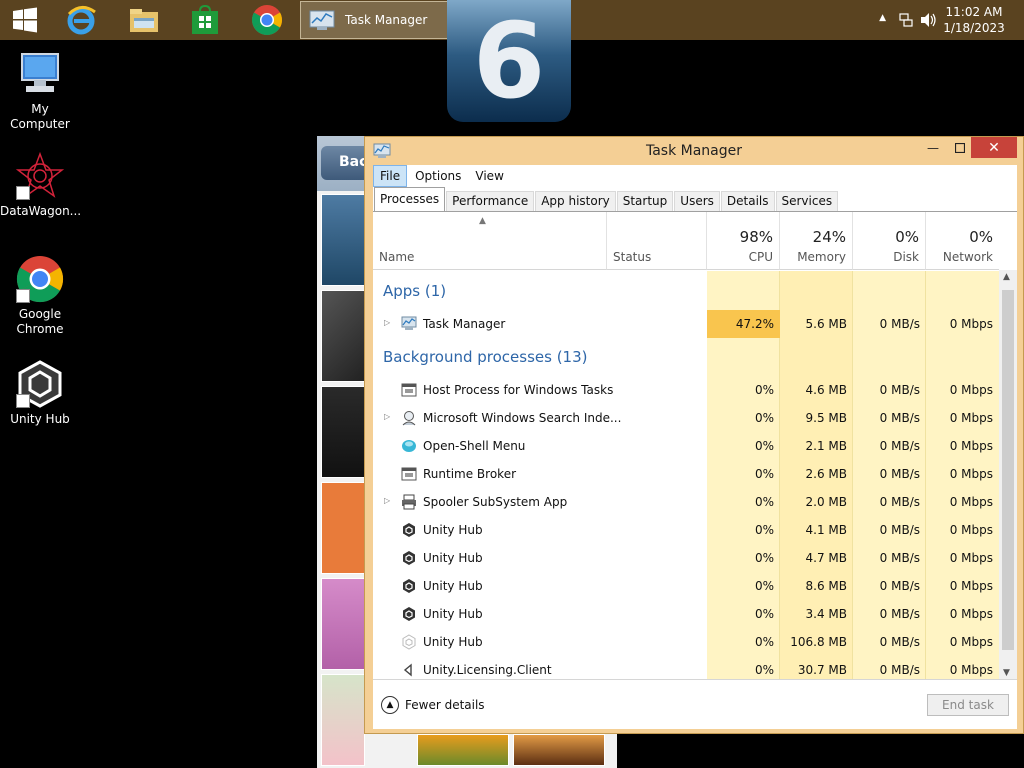  What do you see at coordinates (686, 474) in the screenshot?
I see `table-row: Runtime Broker 0% 2.6 MB 0 MB/s 0 Mbps` at bounding box center [686, 474].